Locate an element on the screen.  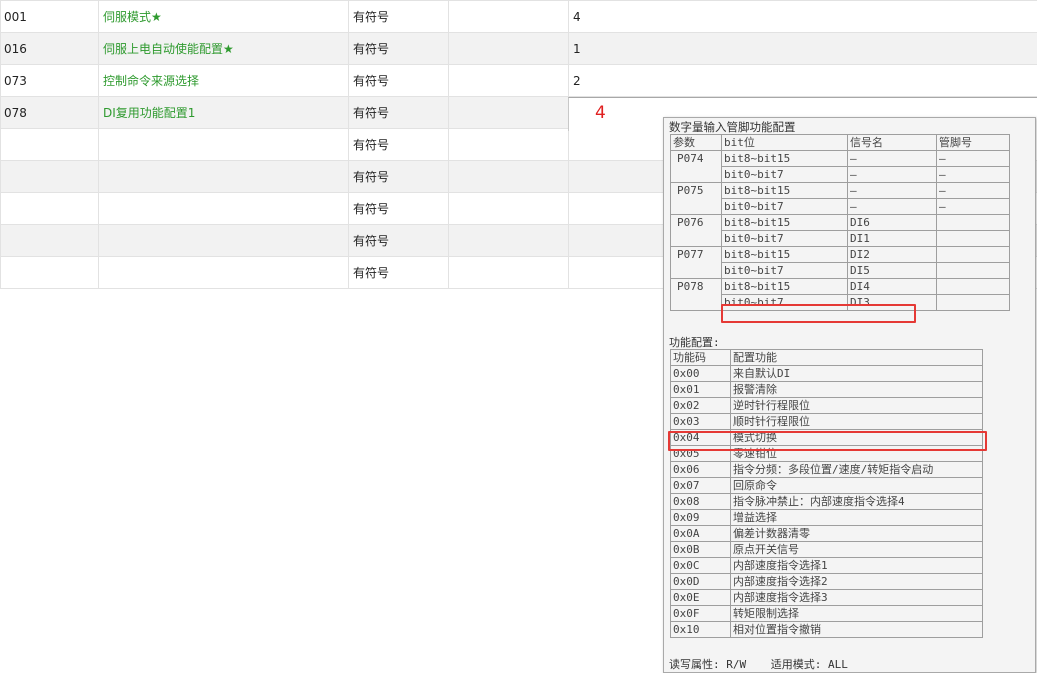
cell-code: 016 is located at coordinates (49, 48).